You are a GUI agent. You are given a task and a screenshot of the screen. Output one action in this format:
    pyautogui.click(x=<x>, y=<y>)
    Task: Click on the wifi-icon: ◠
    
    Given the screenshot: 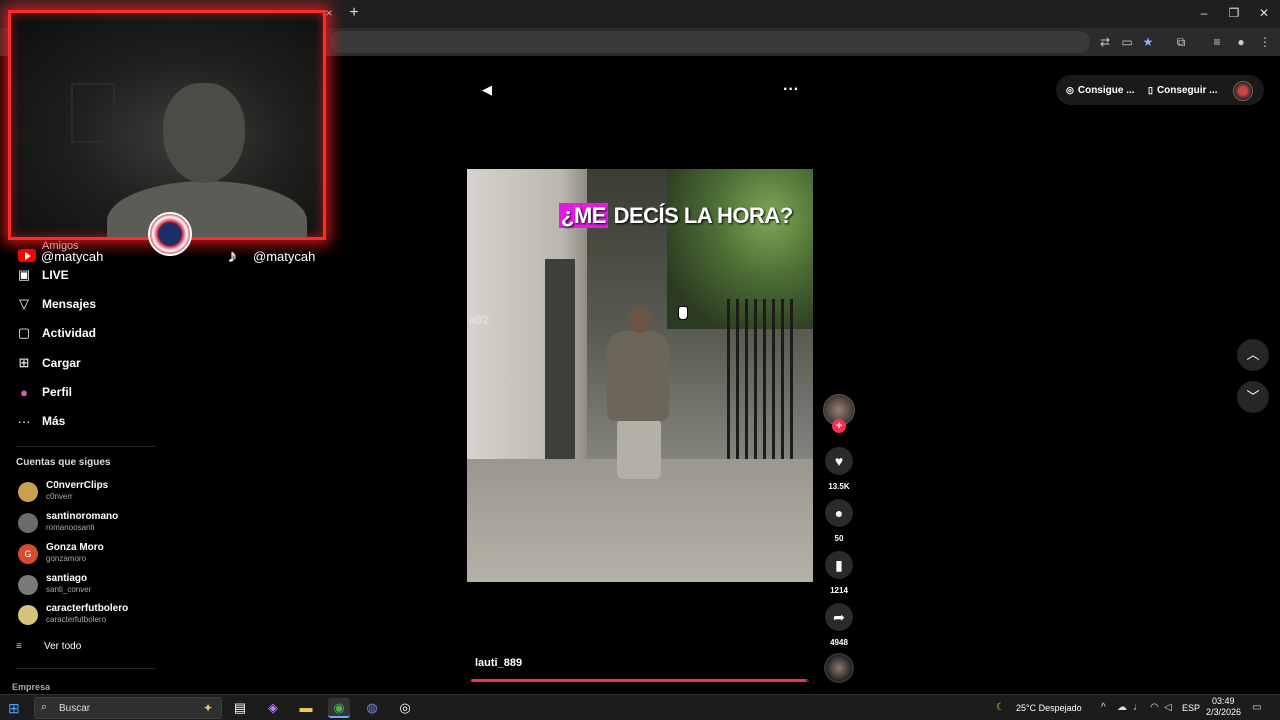 What is the action you would take?
    pyautogui.click(x=1154, y=707)
    